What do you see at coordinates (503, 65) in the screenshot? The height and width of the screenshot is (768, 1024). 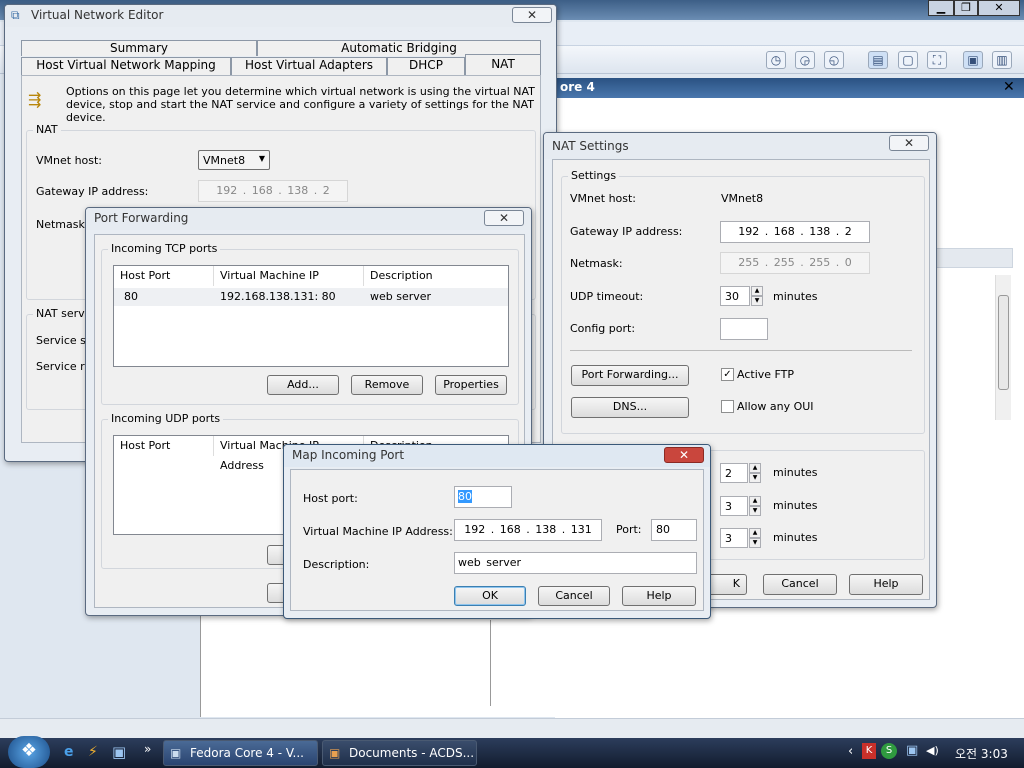 I see `tab-nat: NAT` at bounding box center [503, 65].